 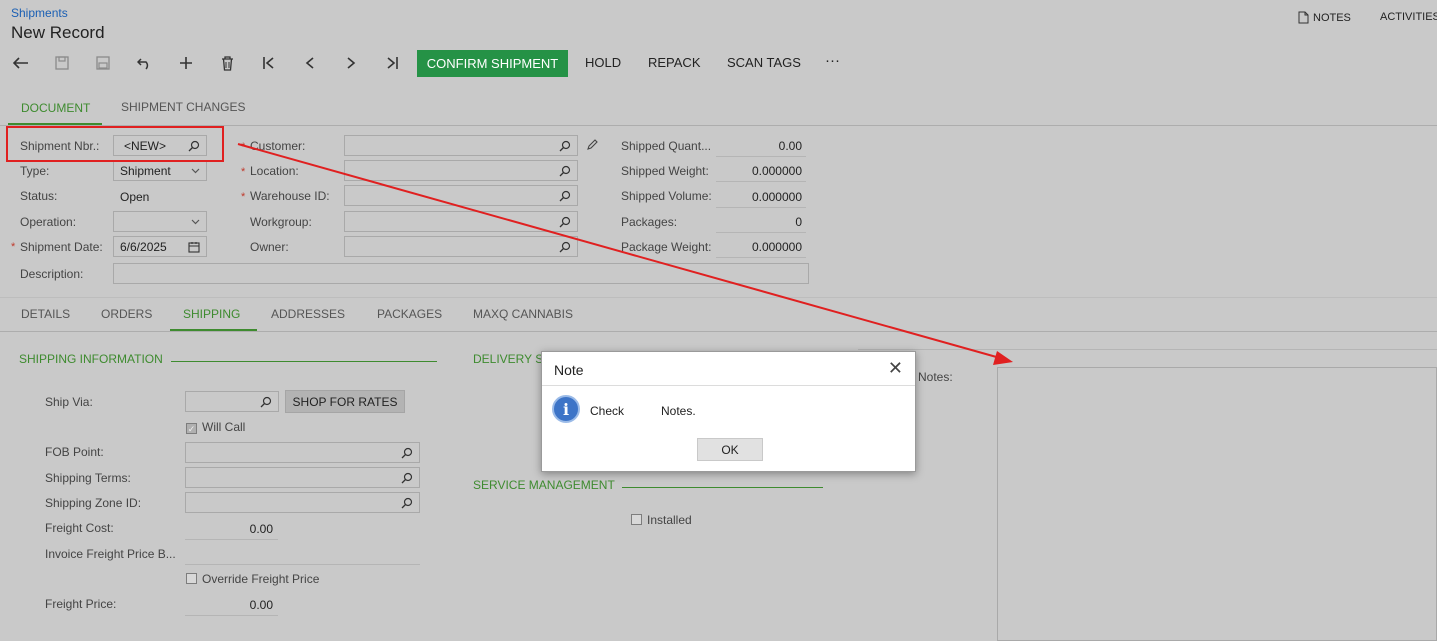 I want to click on redacted-block, so click(x=644, y=409).